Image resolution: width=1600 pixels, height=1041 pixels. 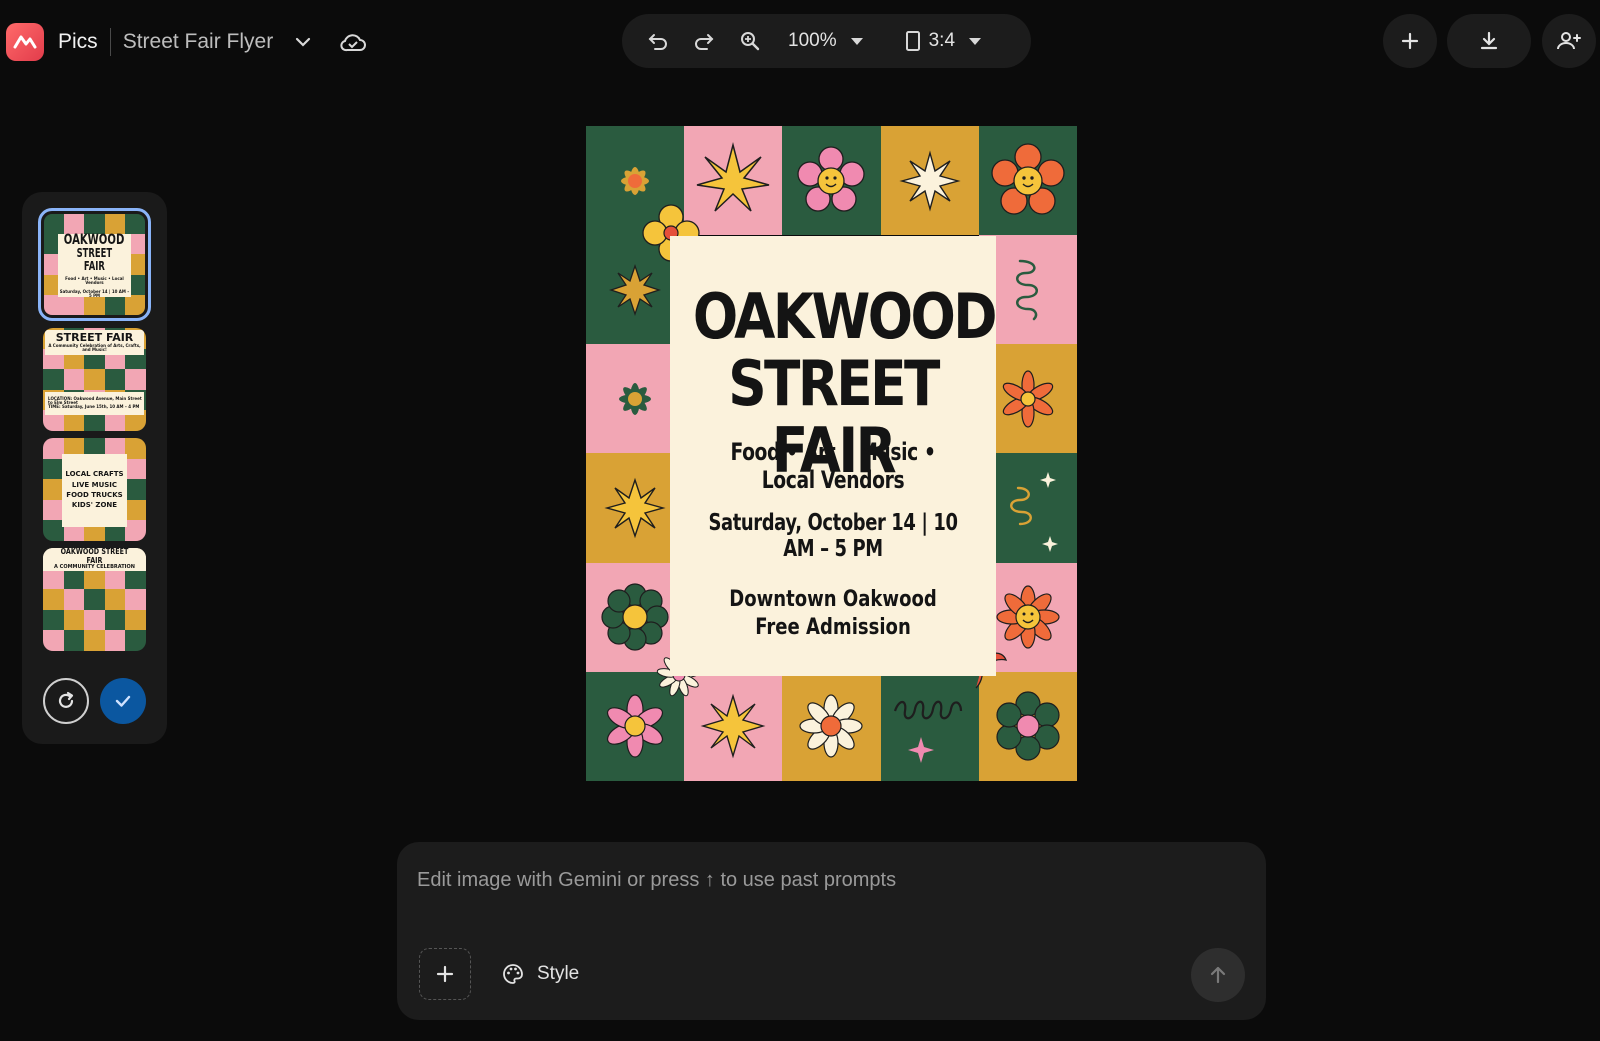 I want to click on variant-text: Saturday, October 14 | 10 AM – 5 PM, so click(x=94, y=293).